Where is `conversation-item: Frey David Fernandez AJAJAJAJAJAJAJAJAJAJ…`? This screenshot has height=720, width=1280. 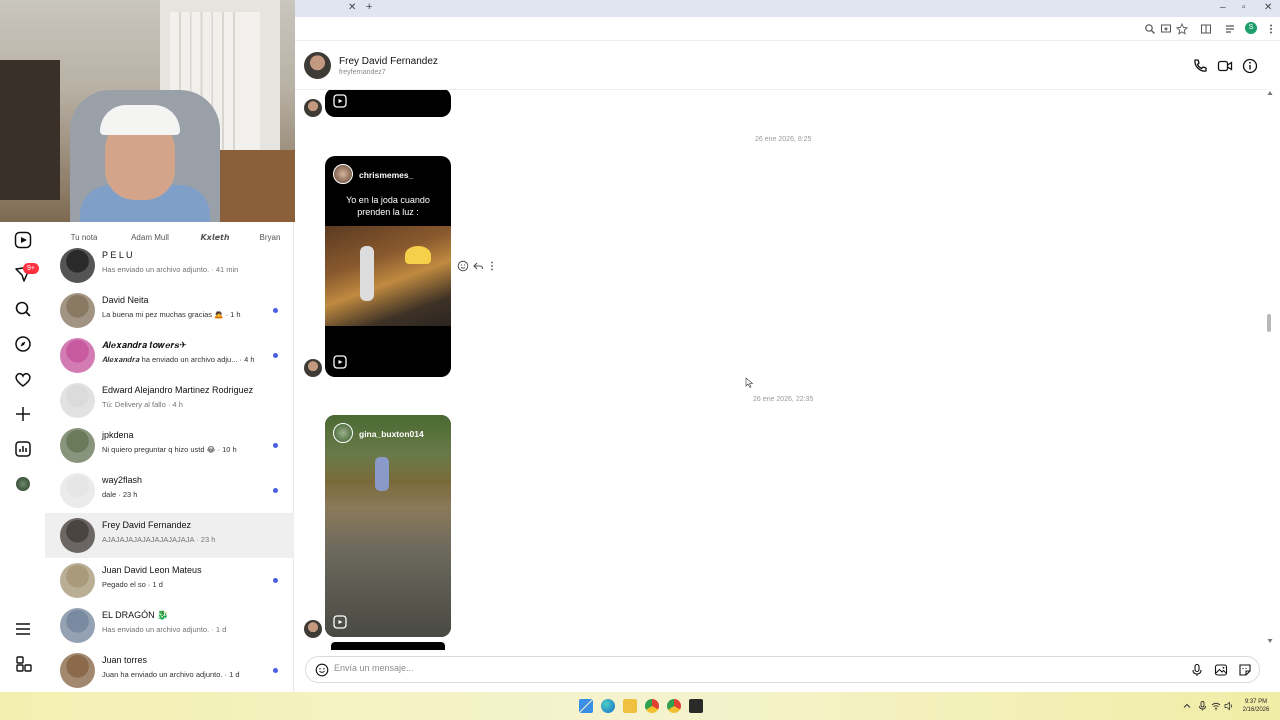
conversation-item: Frey David Fernandez AJAJAJAJAJAJAJAJAJAJ… is located at coordinates (169, 535).